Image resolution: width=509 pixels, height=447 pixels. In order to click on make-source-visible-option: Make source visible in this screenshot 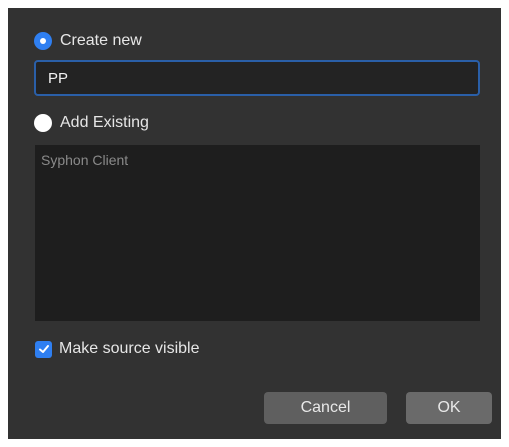, I will do `click(117, 349)`.